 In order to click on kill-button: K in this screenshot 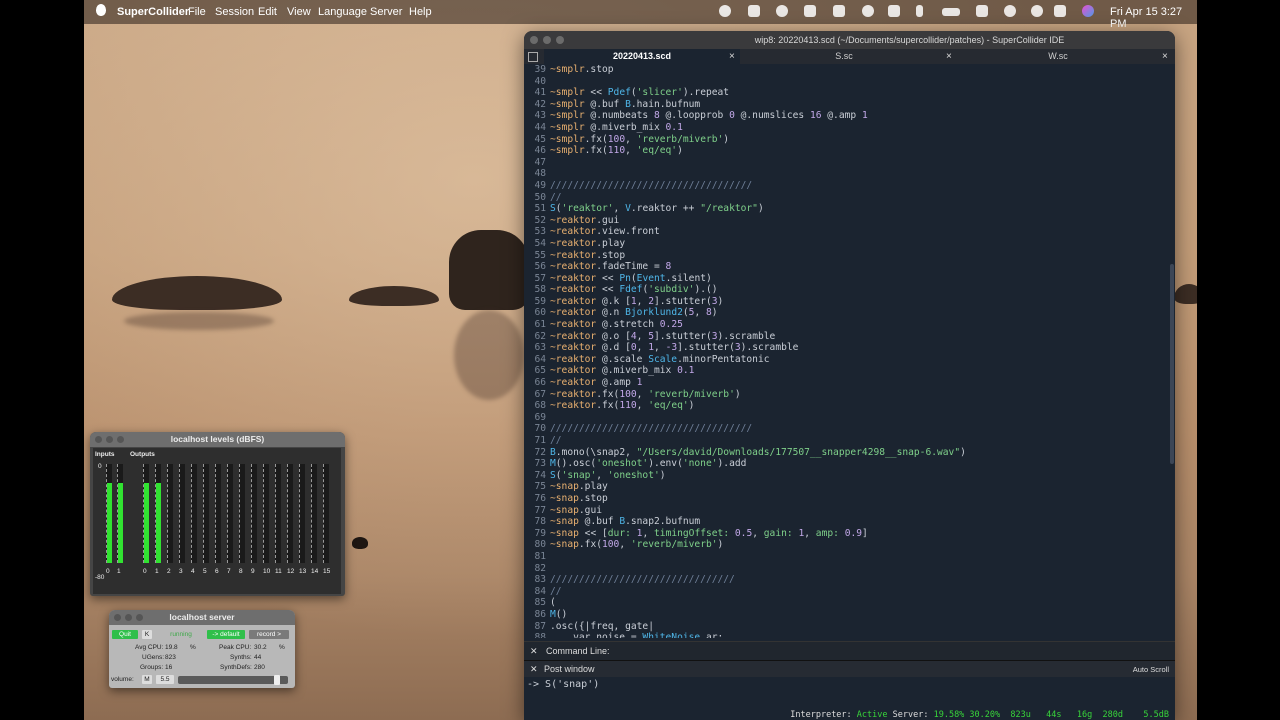, I will do `click(147, 634)`.